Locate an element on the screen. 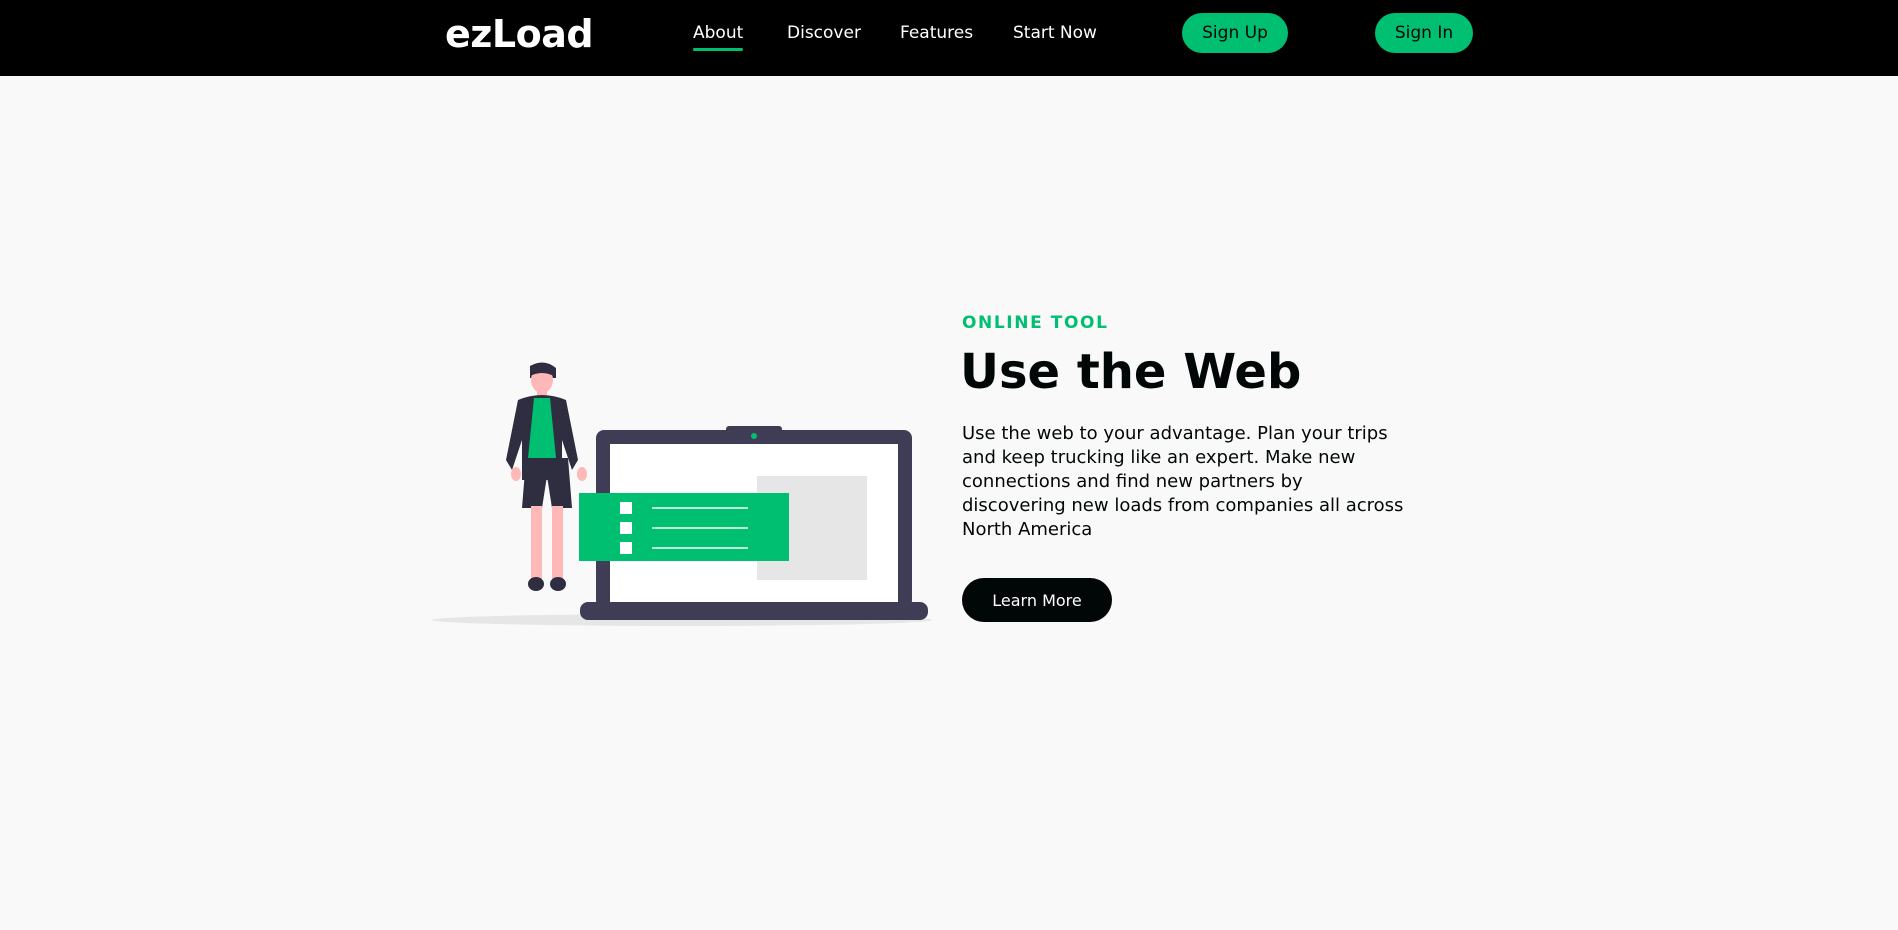  hero-headline: Use the Web is located at coordinates (1131, 372).